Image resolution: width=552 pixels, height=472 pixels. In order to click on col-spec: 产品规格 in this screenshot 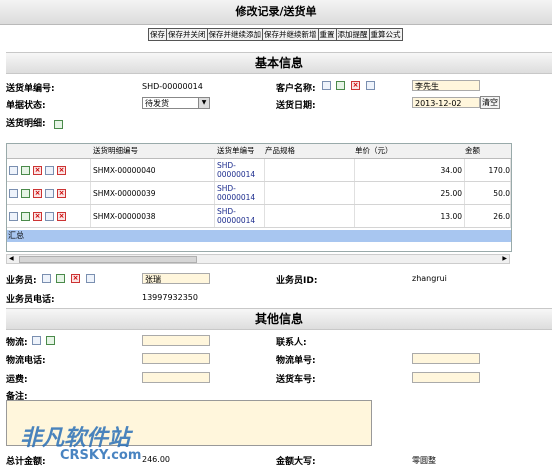, I will do `click(280, 151)`.